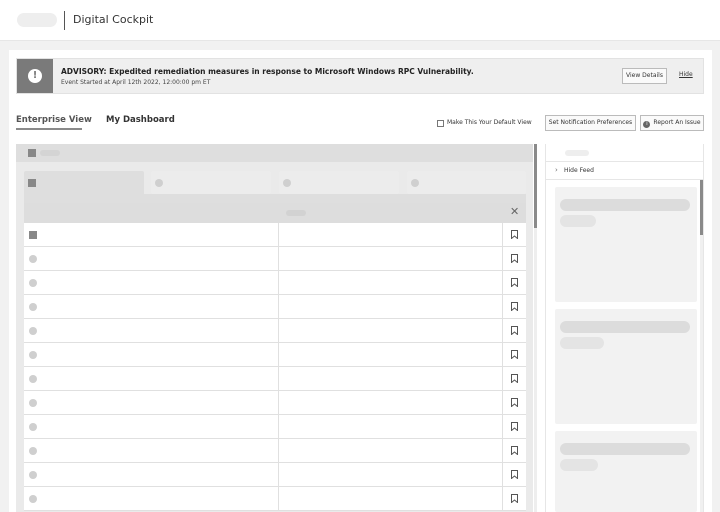  Describe the element at coordinates (686, 74) in the screenshot. I see `hide-advisory-link: Hide` at that location.